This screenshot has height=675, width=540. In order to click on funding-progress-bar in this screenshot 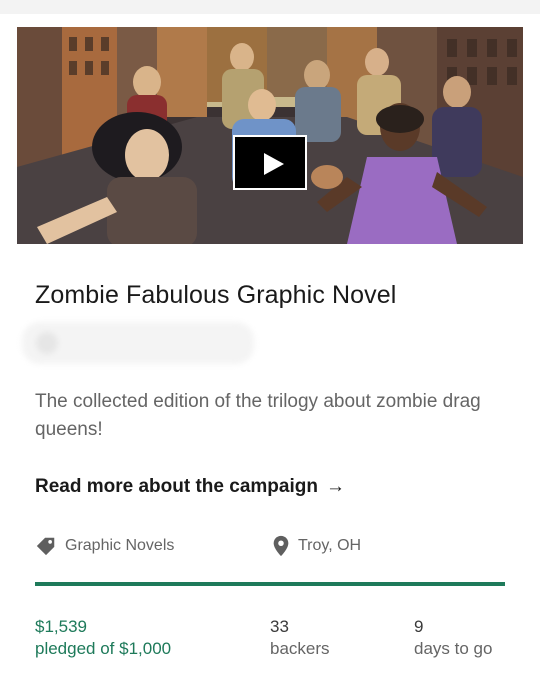, I will do `click(270, 584)`.